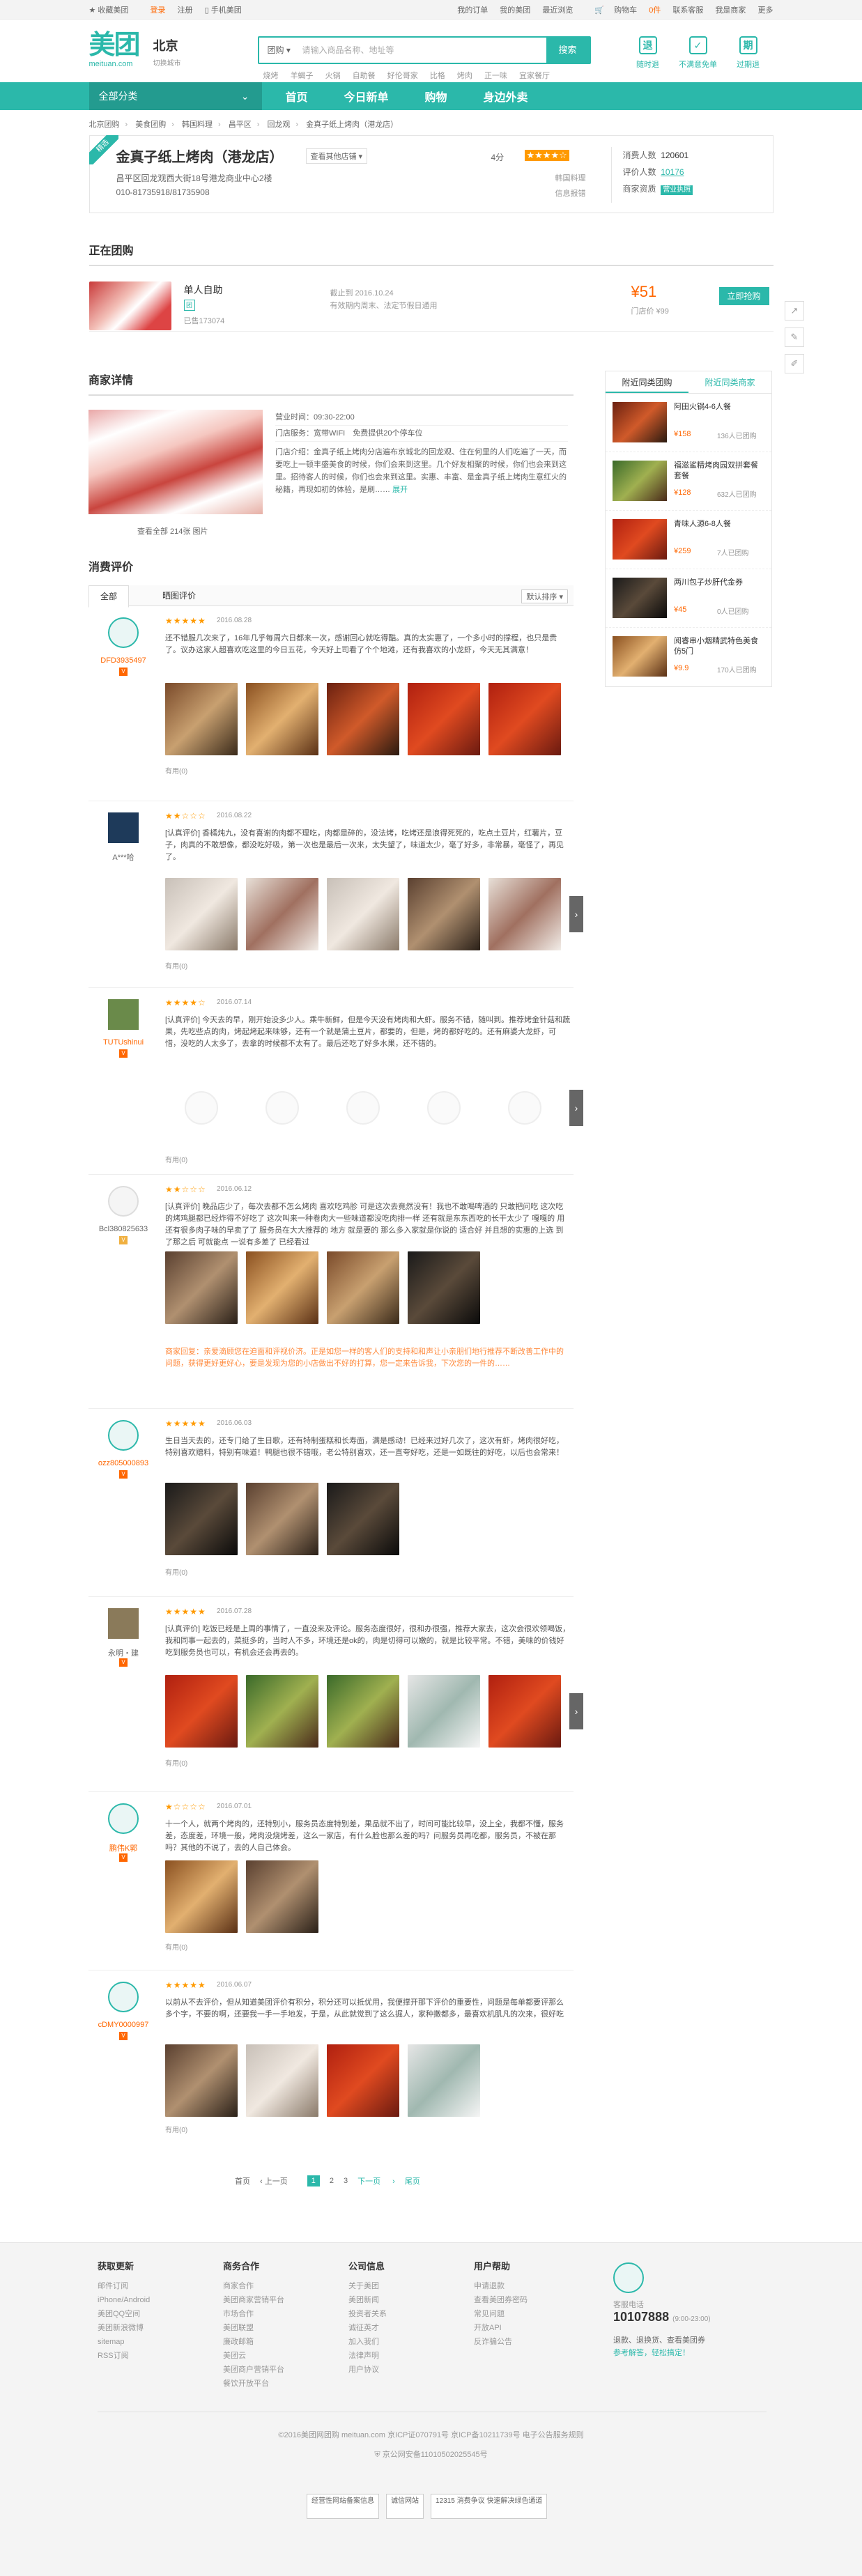 This screenshot has width=862, height=2576. I want to click on reviewer-name: ozz805000893, so click(123, 1463).